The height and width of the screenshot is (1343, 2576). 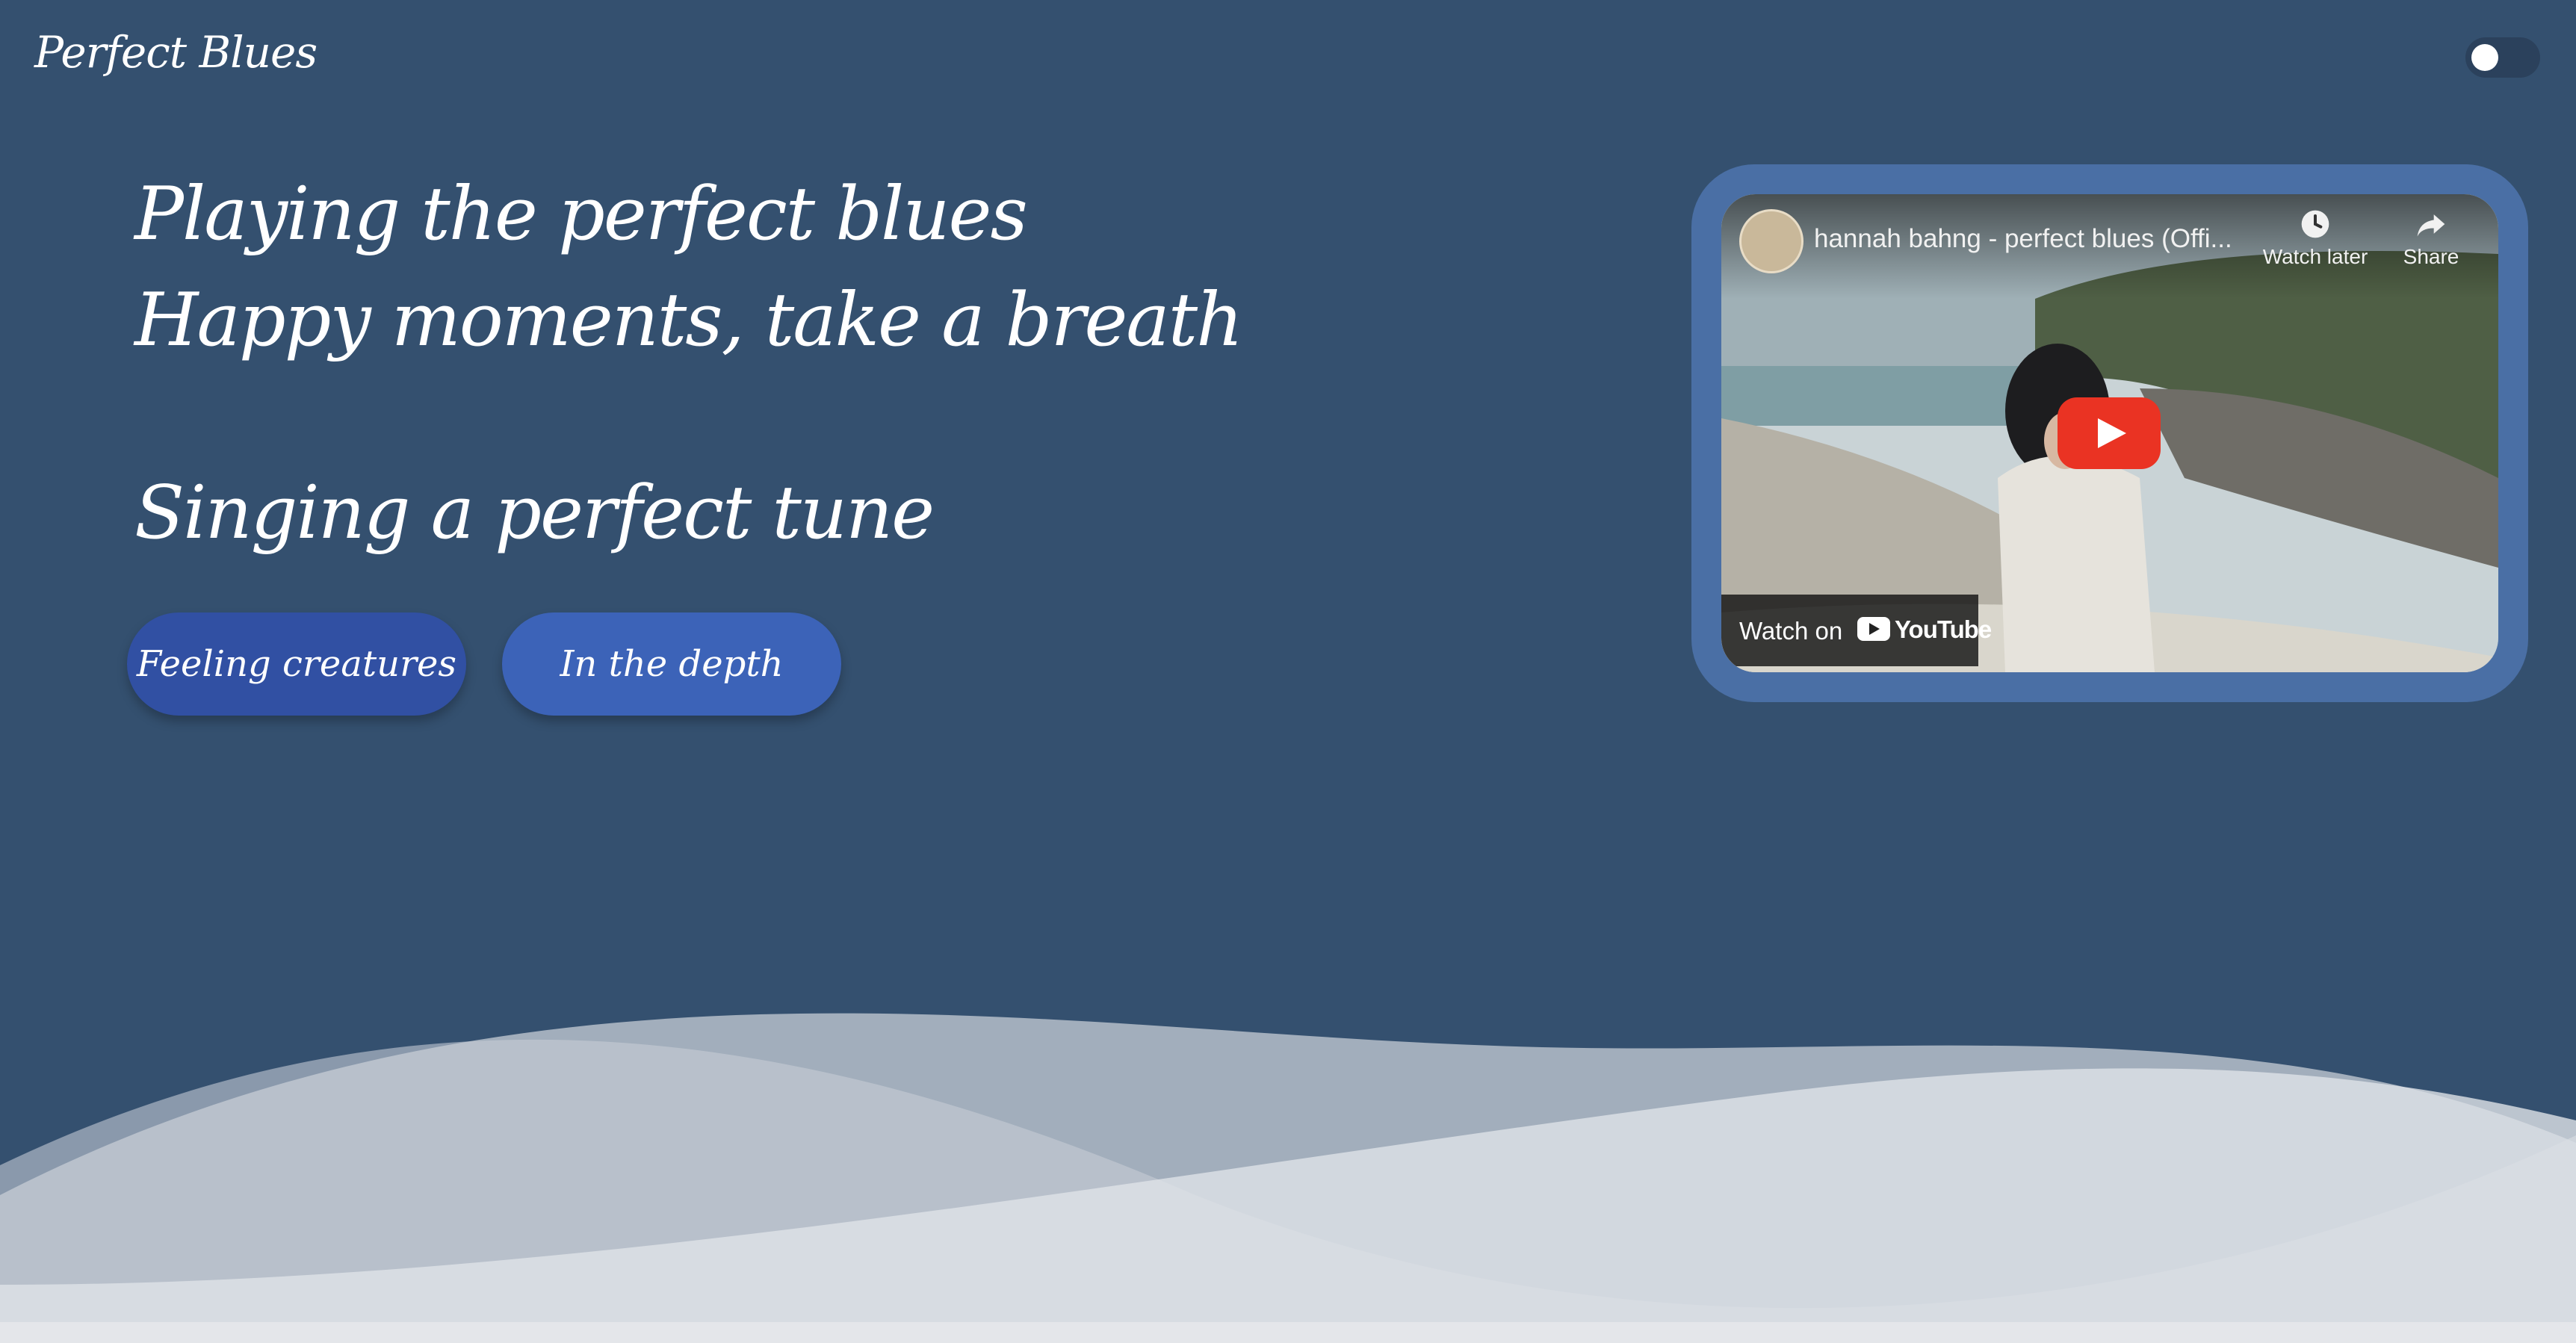 What do you see at coordinates (2502, 57) in the screenshot?
I see `theme-toggle` at bounding box center [2502, 57].